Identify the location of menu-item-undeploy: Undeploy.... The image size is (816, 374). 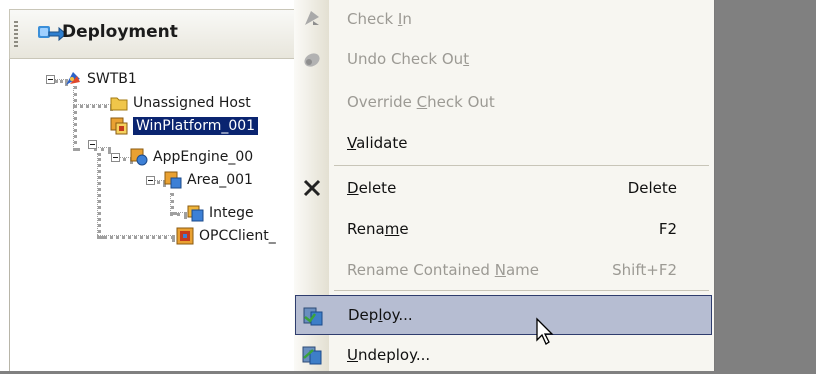
(504, 355).